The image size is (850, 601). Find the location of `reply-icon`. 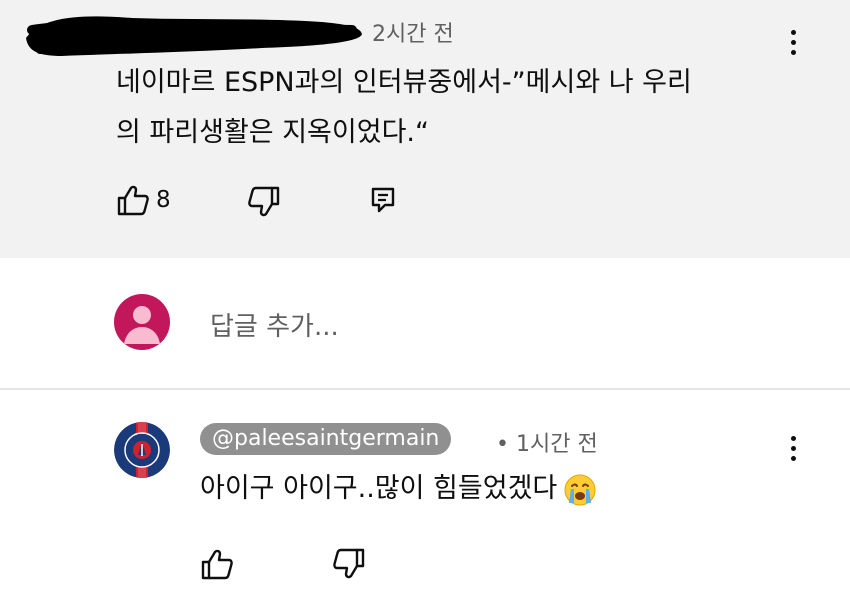

reply-icon is located at coordinates (383, 200).